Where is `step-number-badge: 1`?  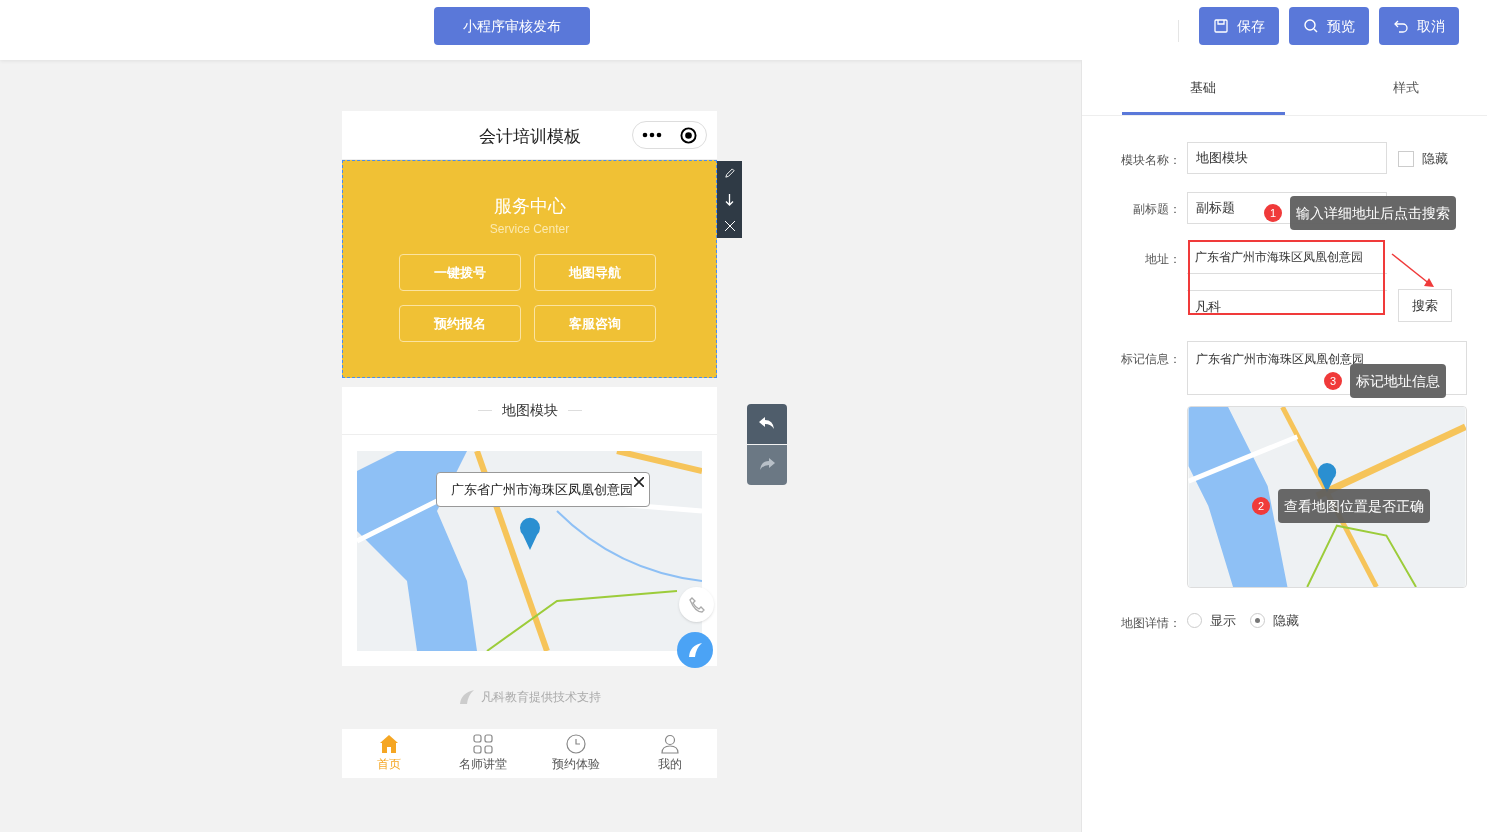 step-number-badge: 1 is located at coordinates (1273, 213).